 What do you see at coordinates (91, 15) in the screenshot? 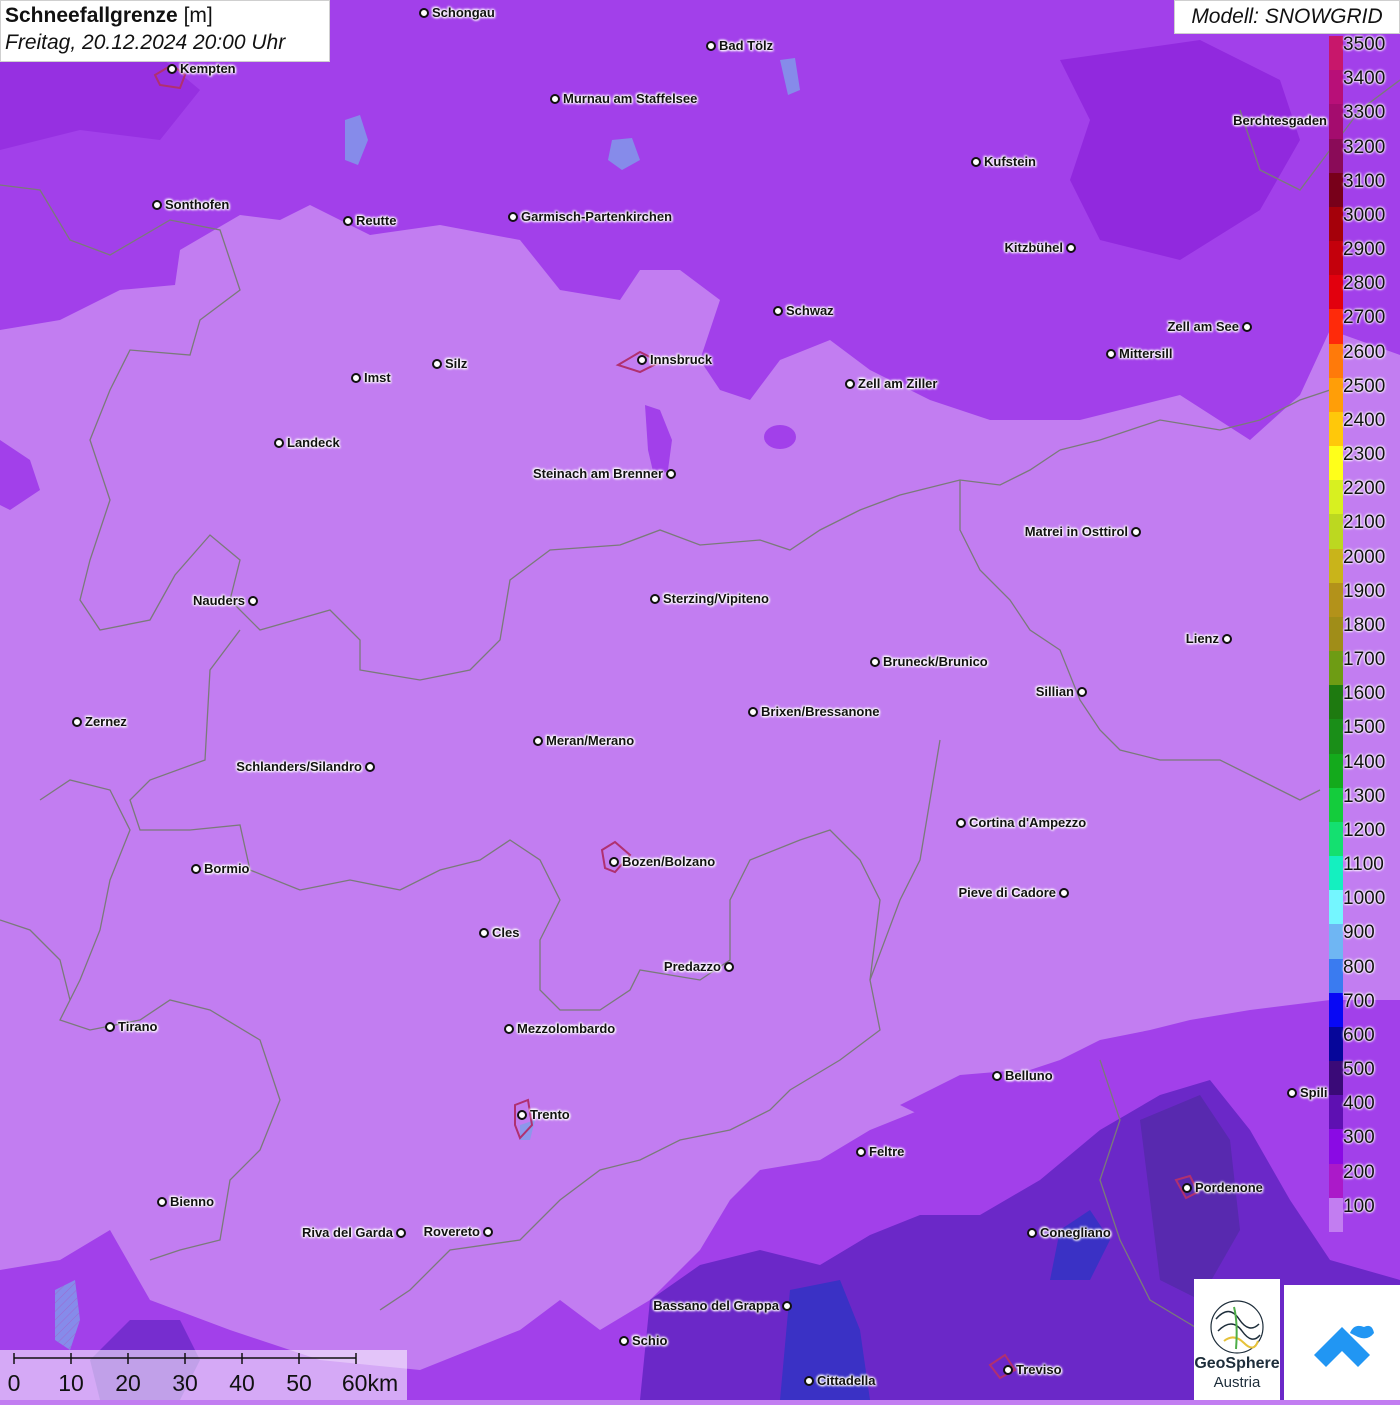
I see `title-main: Schneefallgrenze` at bounding box center [91, 15].